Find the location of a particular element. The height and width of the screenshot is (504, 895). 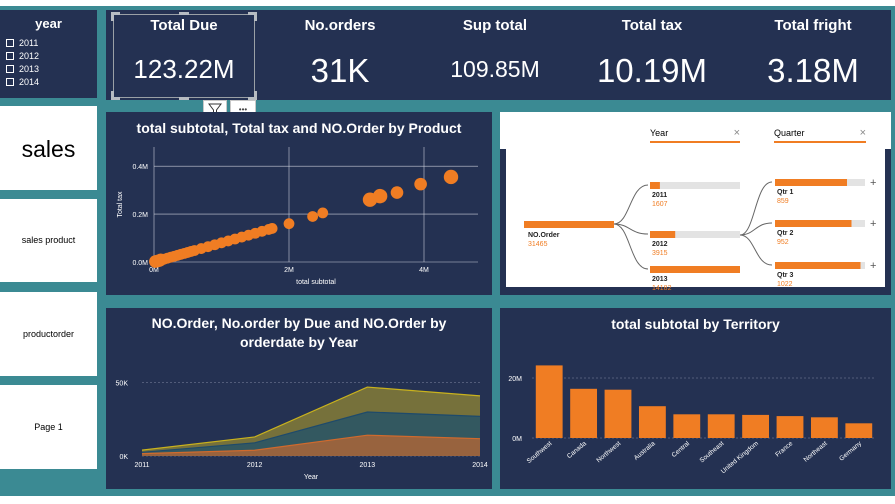

nav-label-sales-product: sales product is located at coordinates (48, 240).